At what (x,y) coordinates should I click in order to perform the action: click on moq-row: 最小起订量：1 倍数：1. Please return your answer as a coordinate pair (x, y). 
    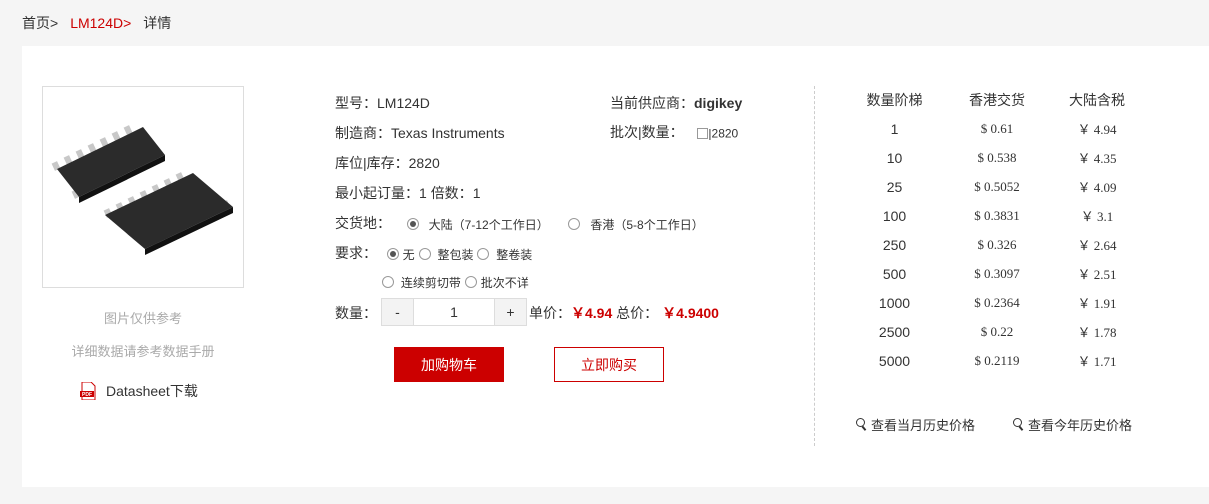
    Looking at the image, I should click on (408, 193).